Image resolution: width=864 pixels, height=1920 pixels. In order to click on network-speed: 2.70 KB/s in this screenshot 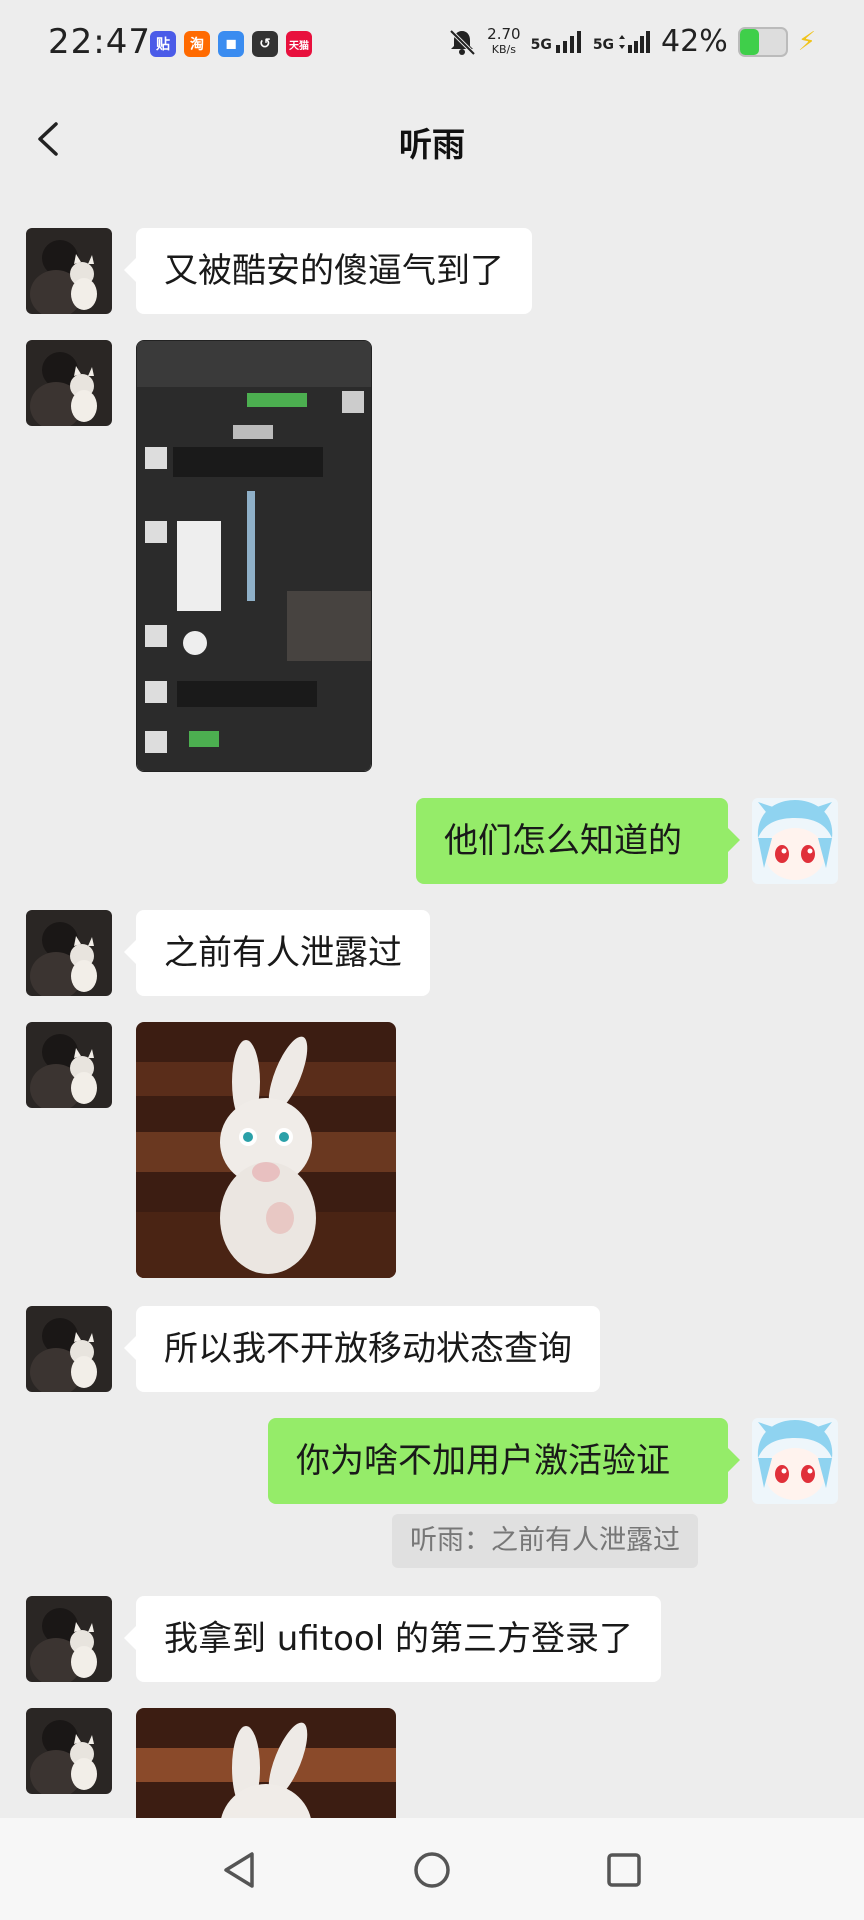, I will do `click(504, 40)`.